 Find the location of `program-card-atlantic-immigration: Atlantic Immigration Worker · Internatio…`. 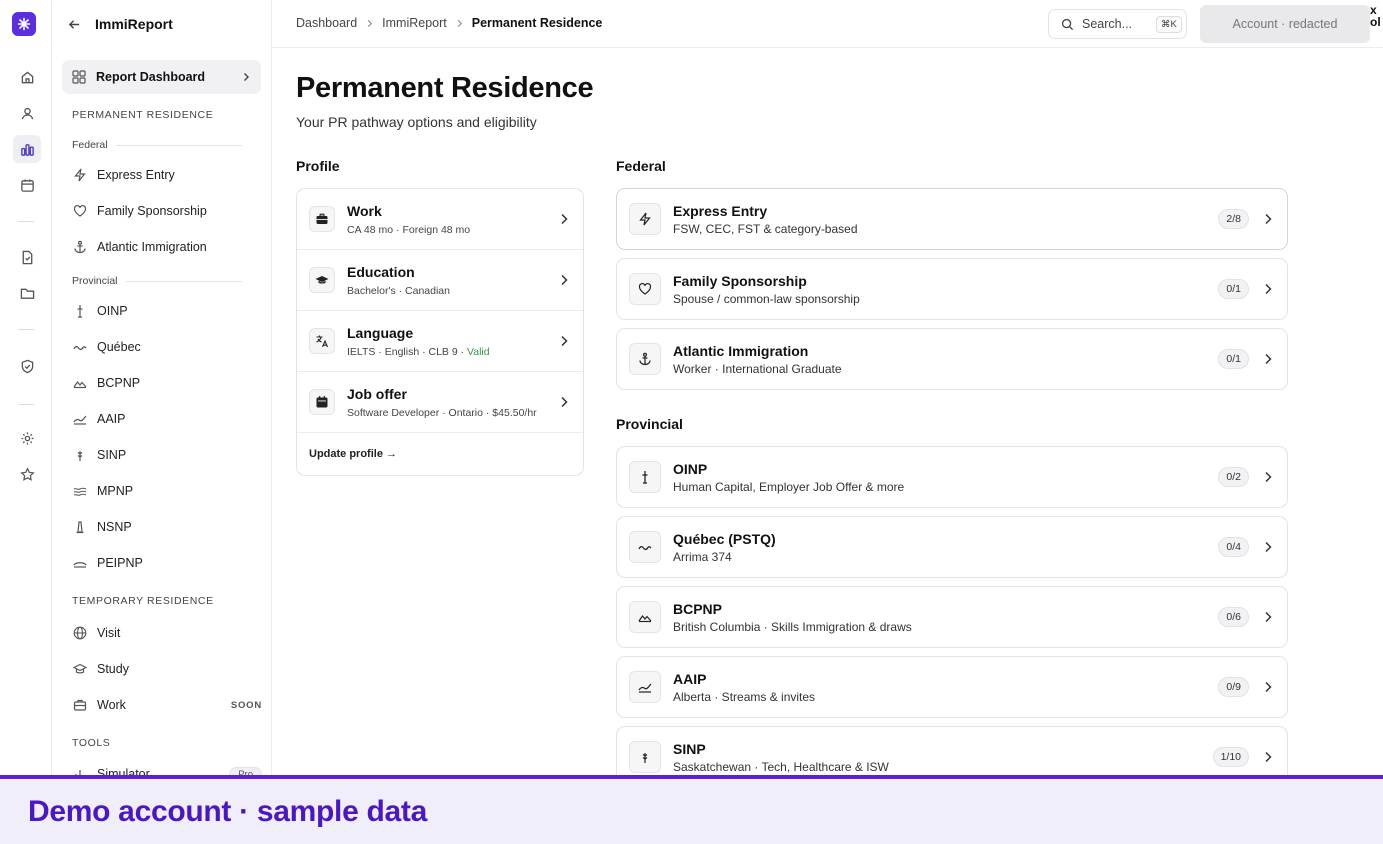

program-card-atlantic-immigration: Atlantic Immigration Worker · Internatio… is located at coordinates (952, 359).